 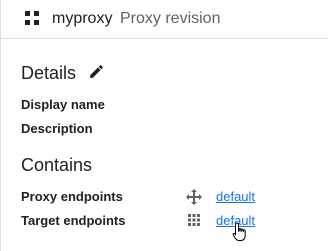 I want to click on hand-cursor-icon, so click(x=239, y=231).